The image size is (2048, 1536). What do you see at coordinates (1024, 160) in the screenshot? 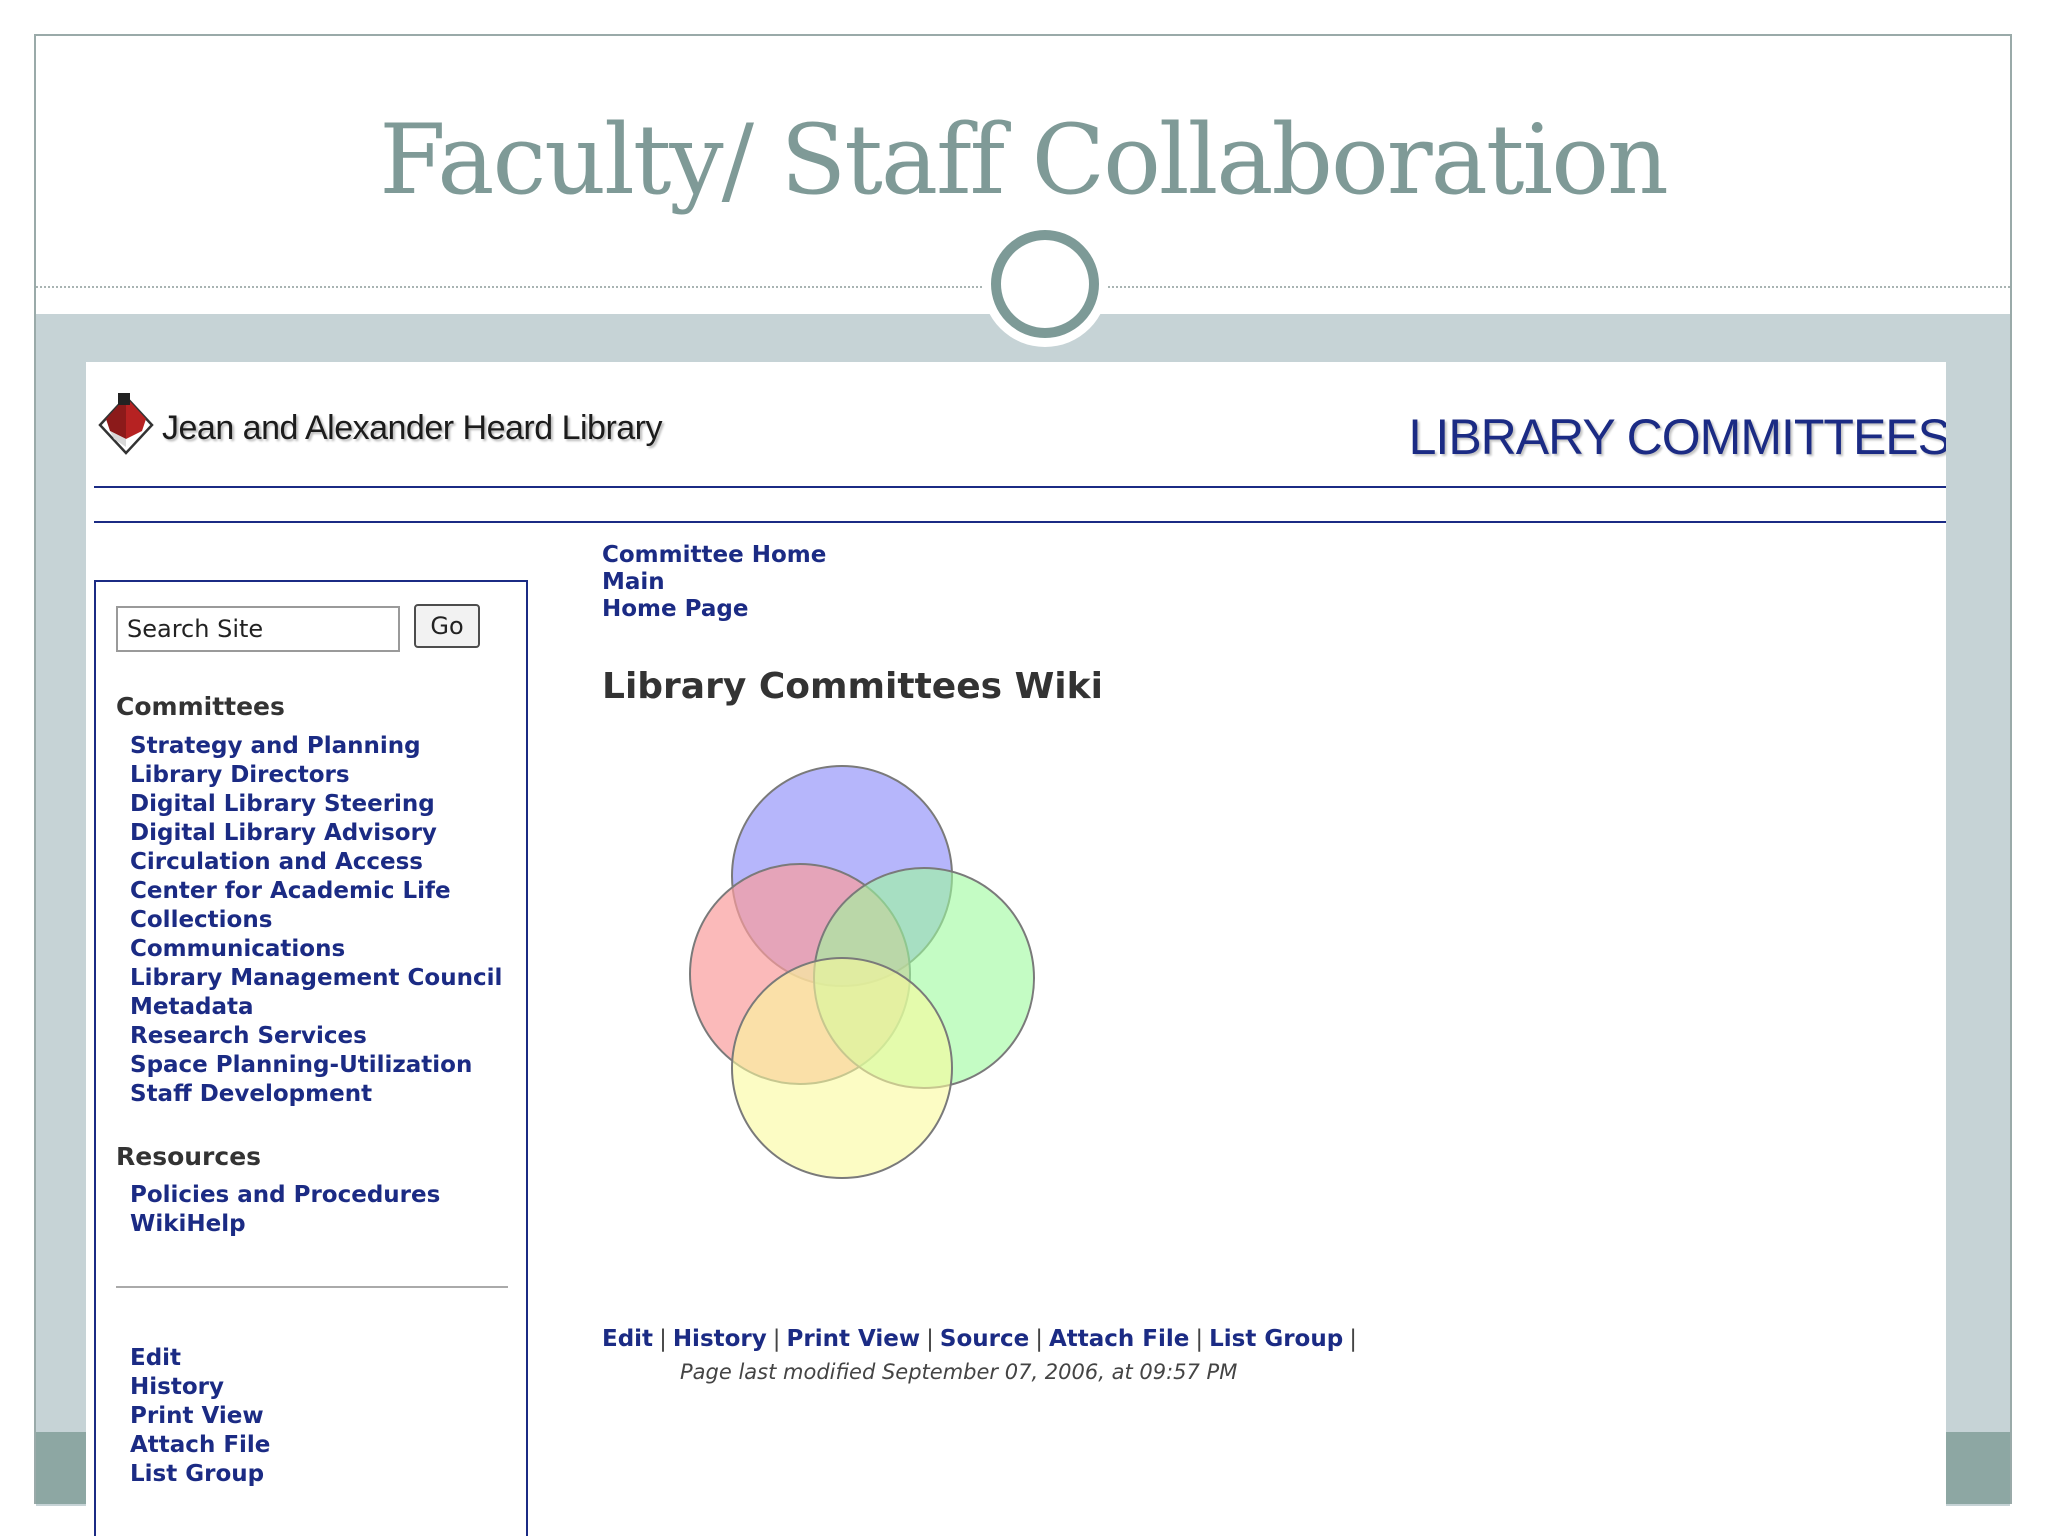
I see `slide-title: Faculty/ Staff Collaboration` at bounding box center [1024, 160].